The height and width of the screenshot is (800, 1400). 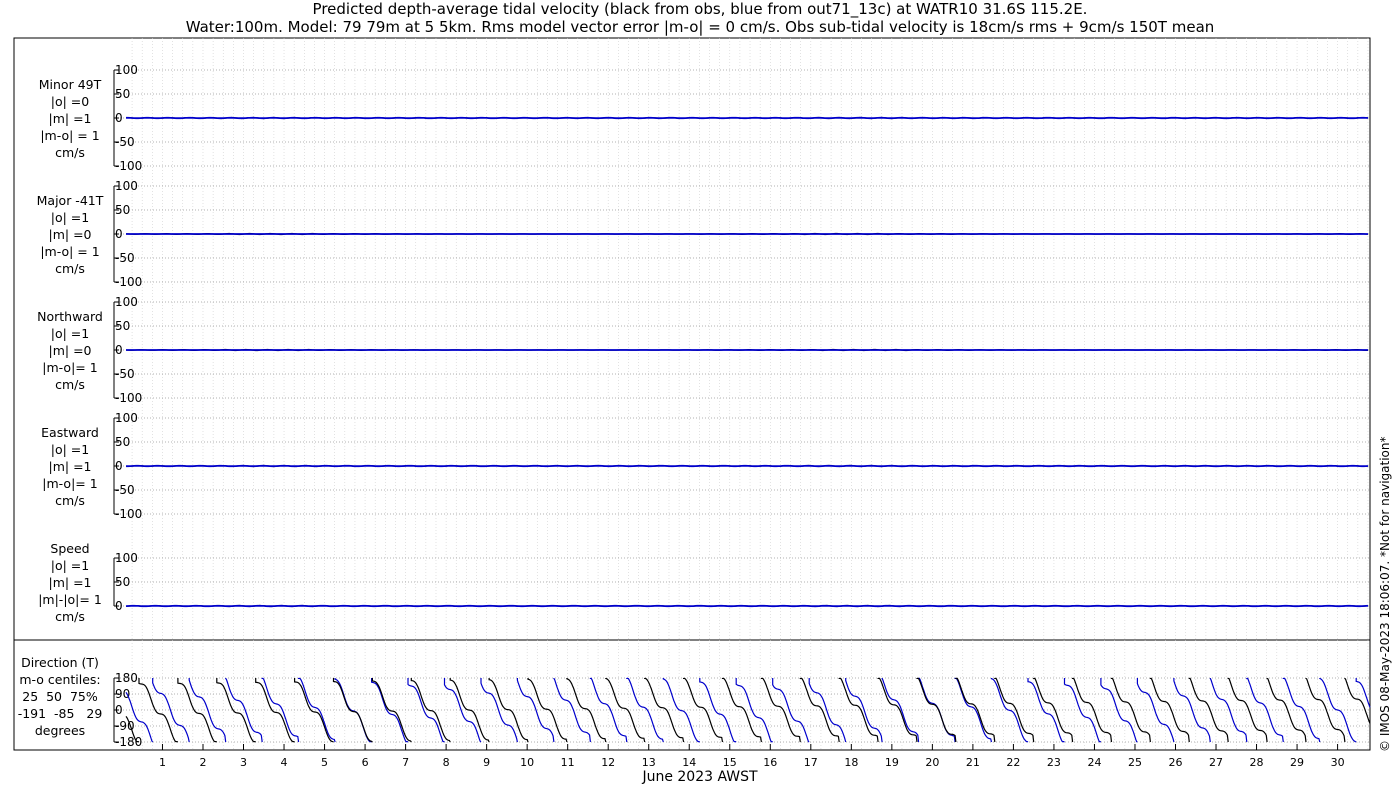 What do you see at coordinates (1175, 762) in the screenshot?
I see `x-tick-label: 26` at bounding box center [1175, 762].